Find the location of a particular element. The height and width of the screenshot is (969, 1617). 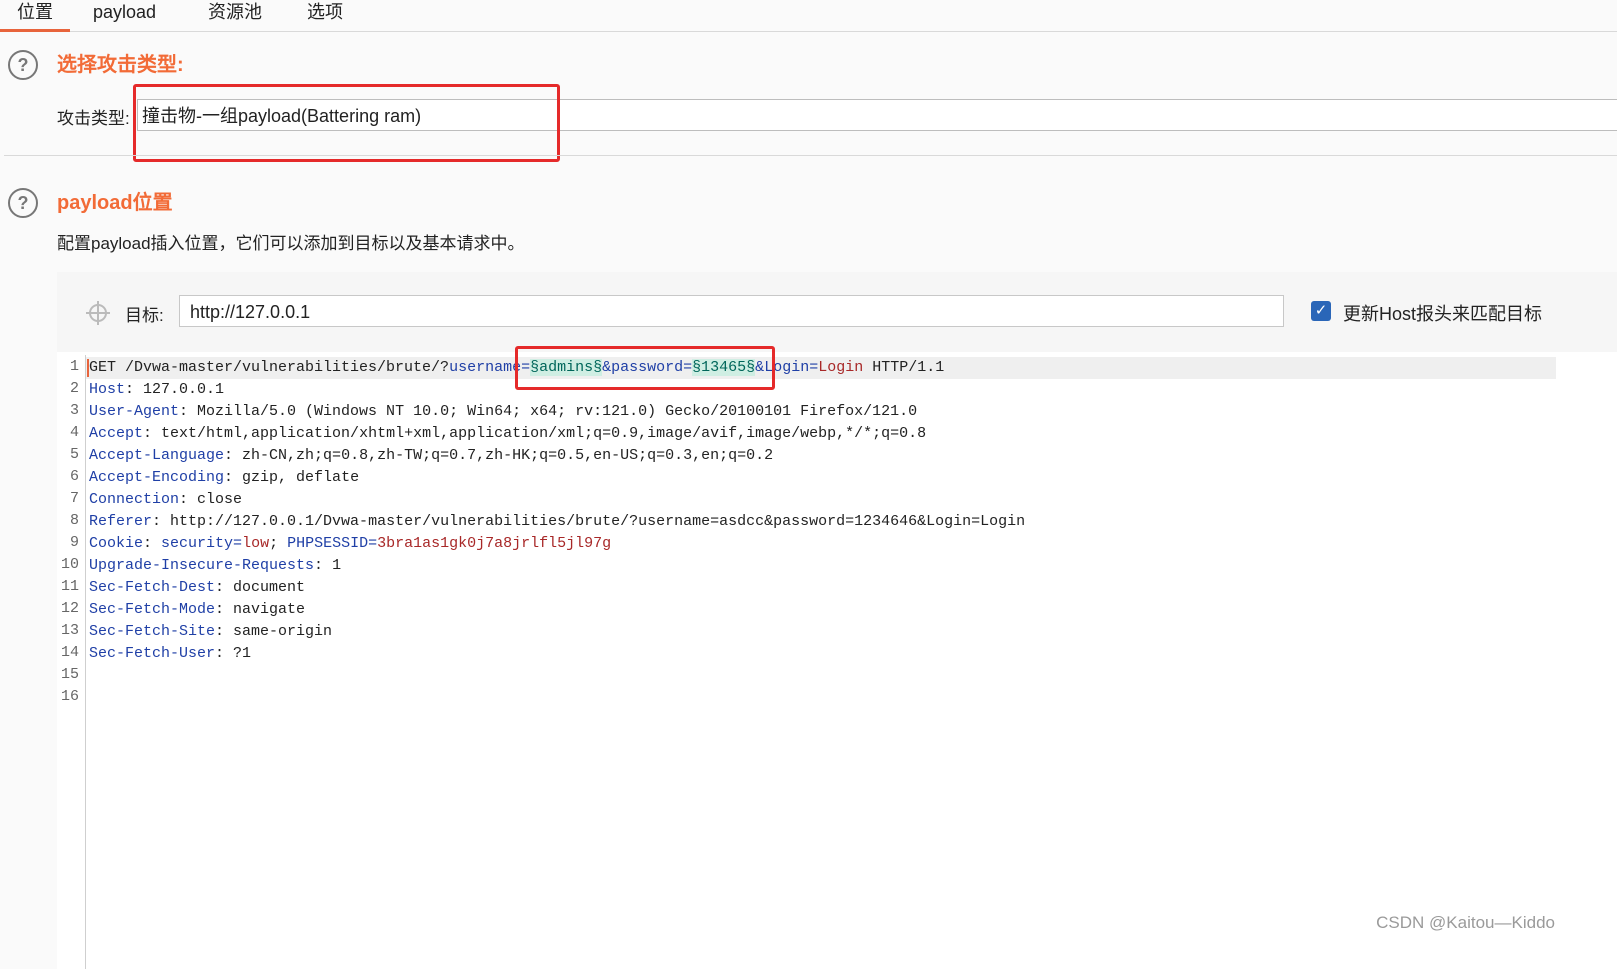

cookie-value: 3bra1as1gk0j7a8jrlfl5jl97g is located at coordinates (494, 543).